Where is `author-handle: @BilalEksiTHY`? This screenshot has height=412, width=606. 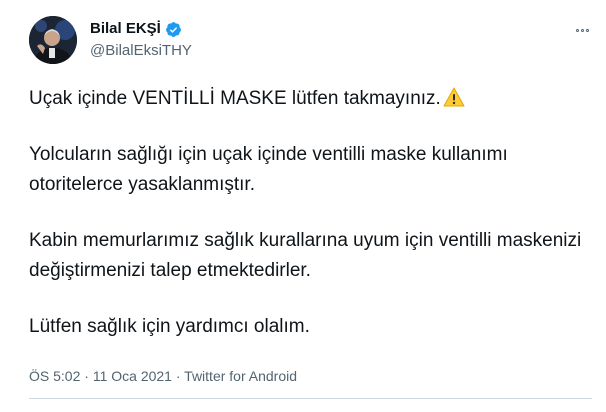
author-handle: @BilalEksiTHY is located at coordinates (141, 51).